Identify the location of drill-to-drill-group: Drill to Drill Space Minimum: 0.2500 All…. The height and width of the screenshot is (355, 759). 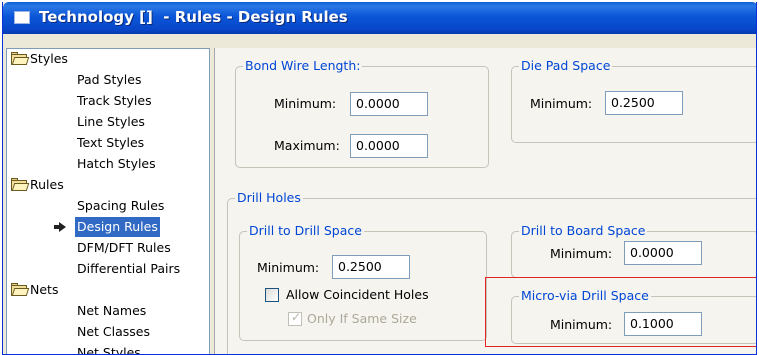
(363, 282).